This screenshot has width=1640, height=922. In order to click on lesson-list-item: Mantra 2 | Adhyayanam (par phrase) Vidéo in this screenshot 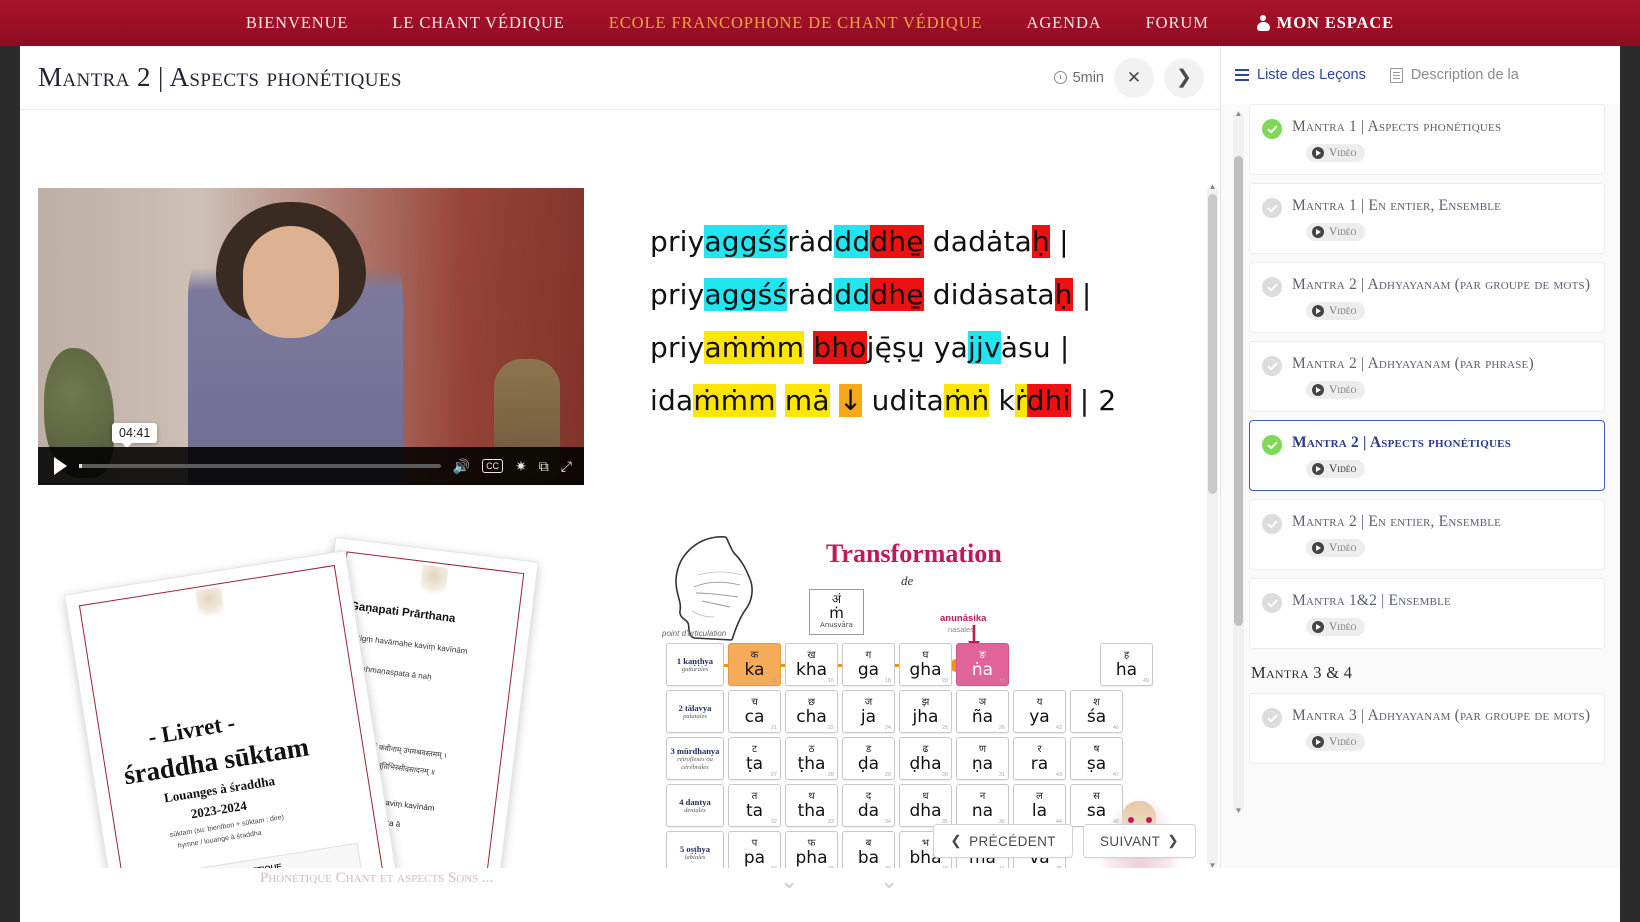, I will do `click(1427, 376)`.